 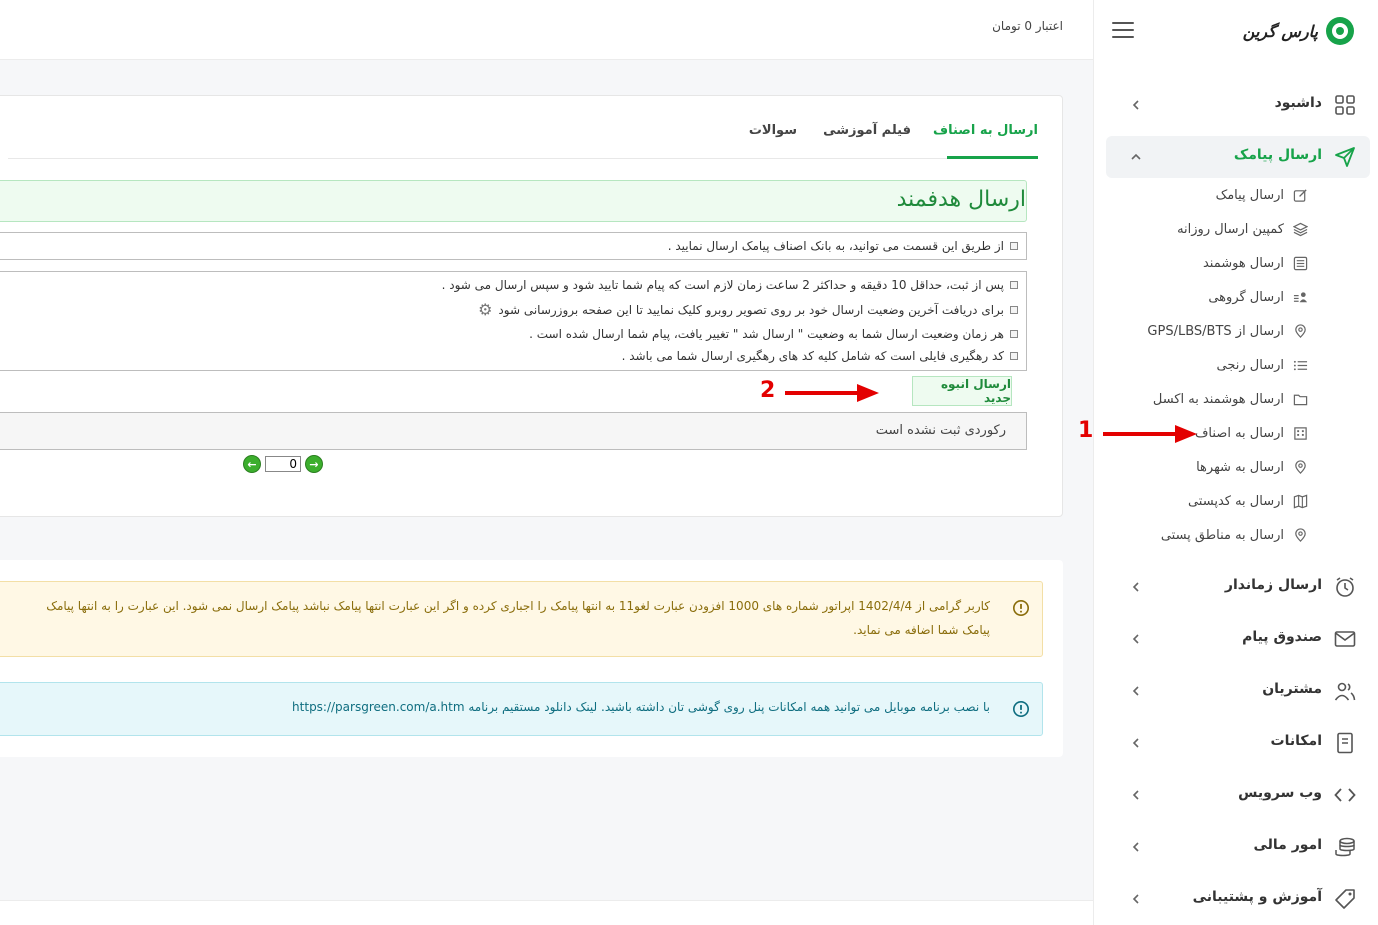 I want to click on page-number-input, so click(x=283, y=464).